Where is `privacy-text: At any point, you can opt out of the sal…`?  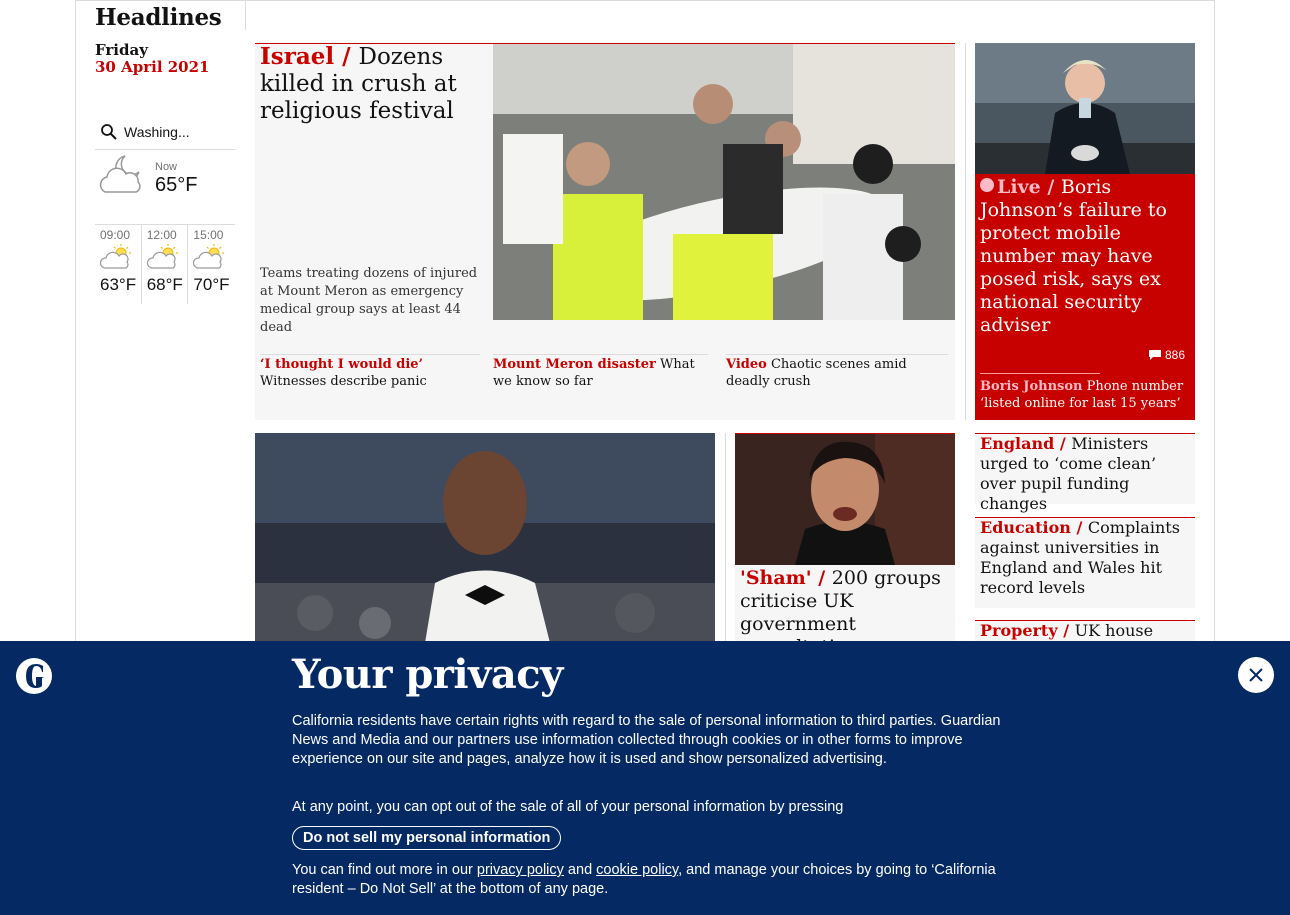 privacy-text: At any point, you can opt out of the sal… is located at coordinates (568, 807).